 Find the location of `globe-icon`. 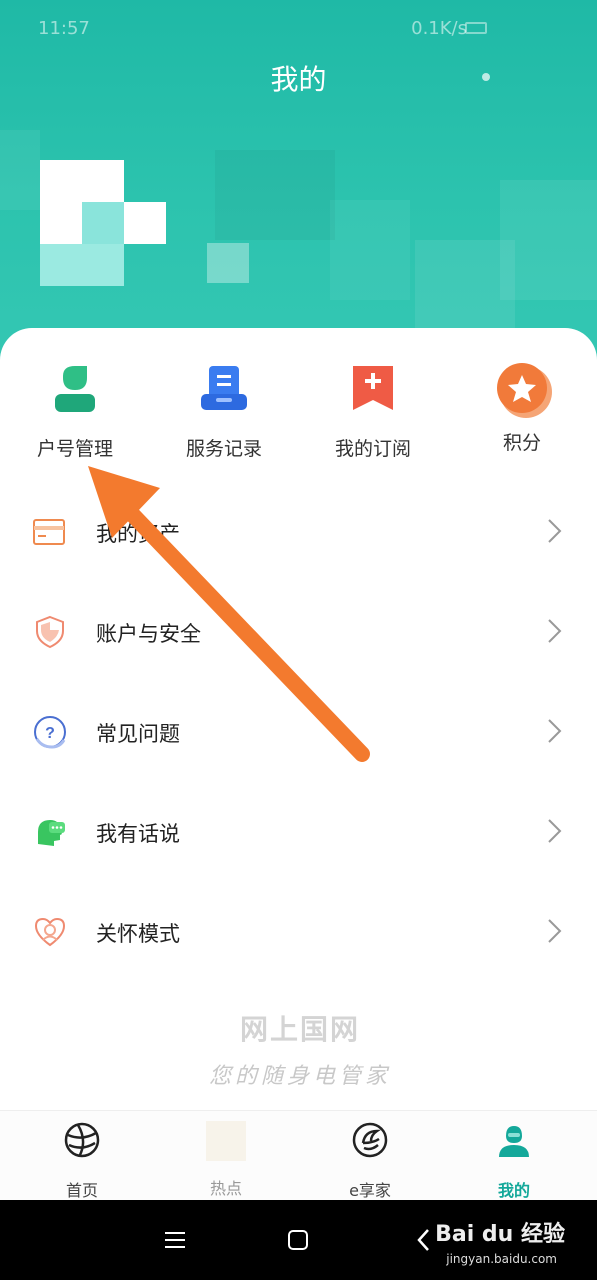

globe-icon is located at coordinates (82, 1140).